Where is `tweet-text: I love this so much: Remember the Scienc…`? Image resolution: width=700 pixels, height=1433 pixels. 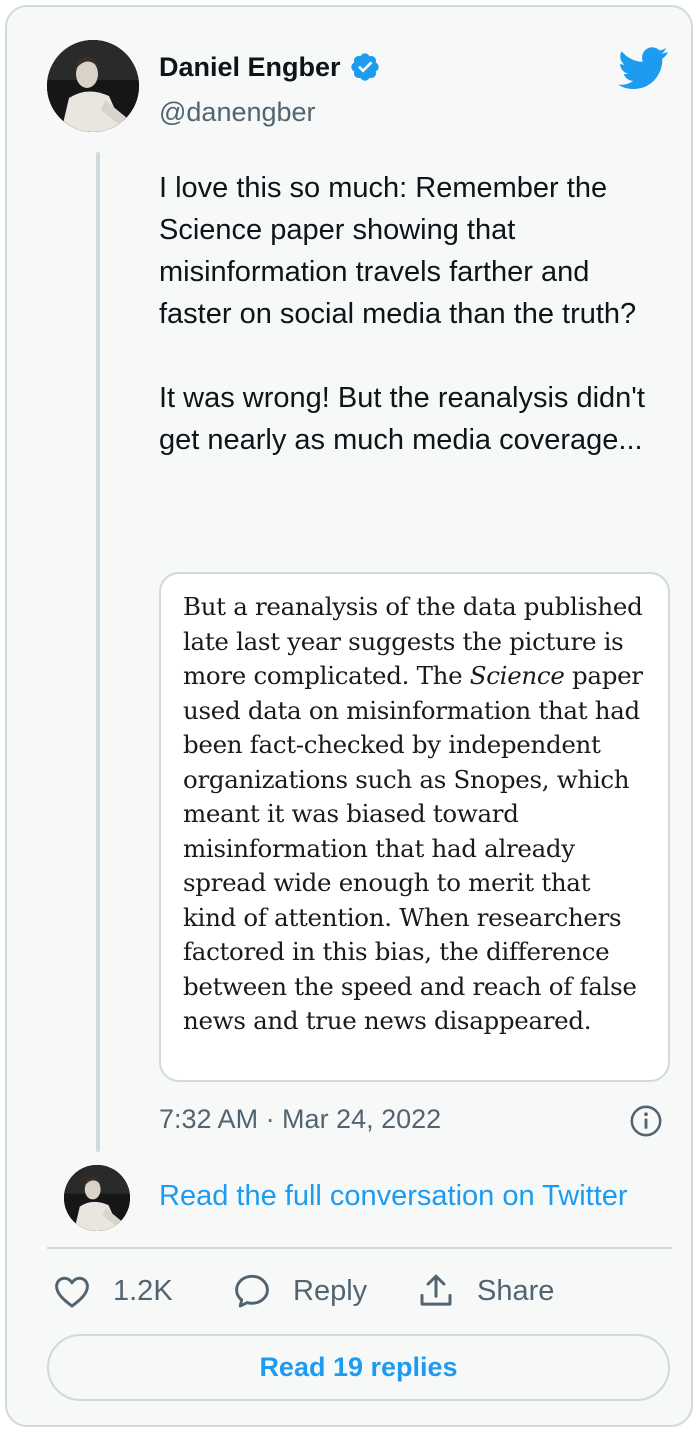
tweet-text: I love this so much: Remember the Scienc… is located at coordinates (409, 314).